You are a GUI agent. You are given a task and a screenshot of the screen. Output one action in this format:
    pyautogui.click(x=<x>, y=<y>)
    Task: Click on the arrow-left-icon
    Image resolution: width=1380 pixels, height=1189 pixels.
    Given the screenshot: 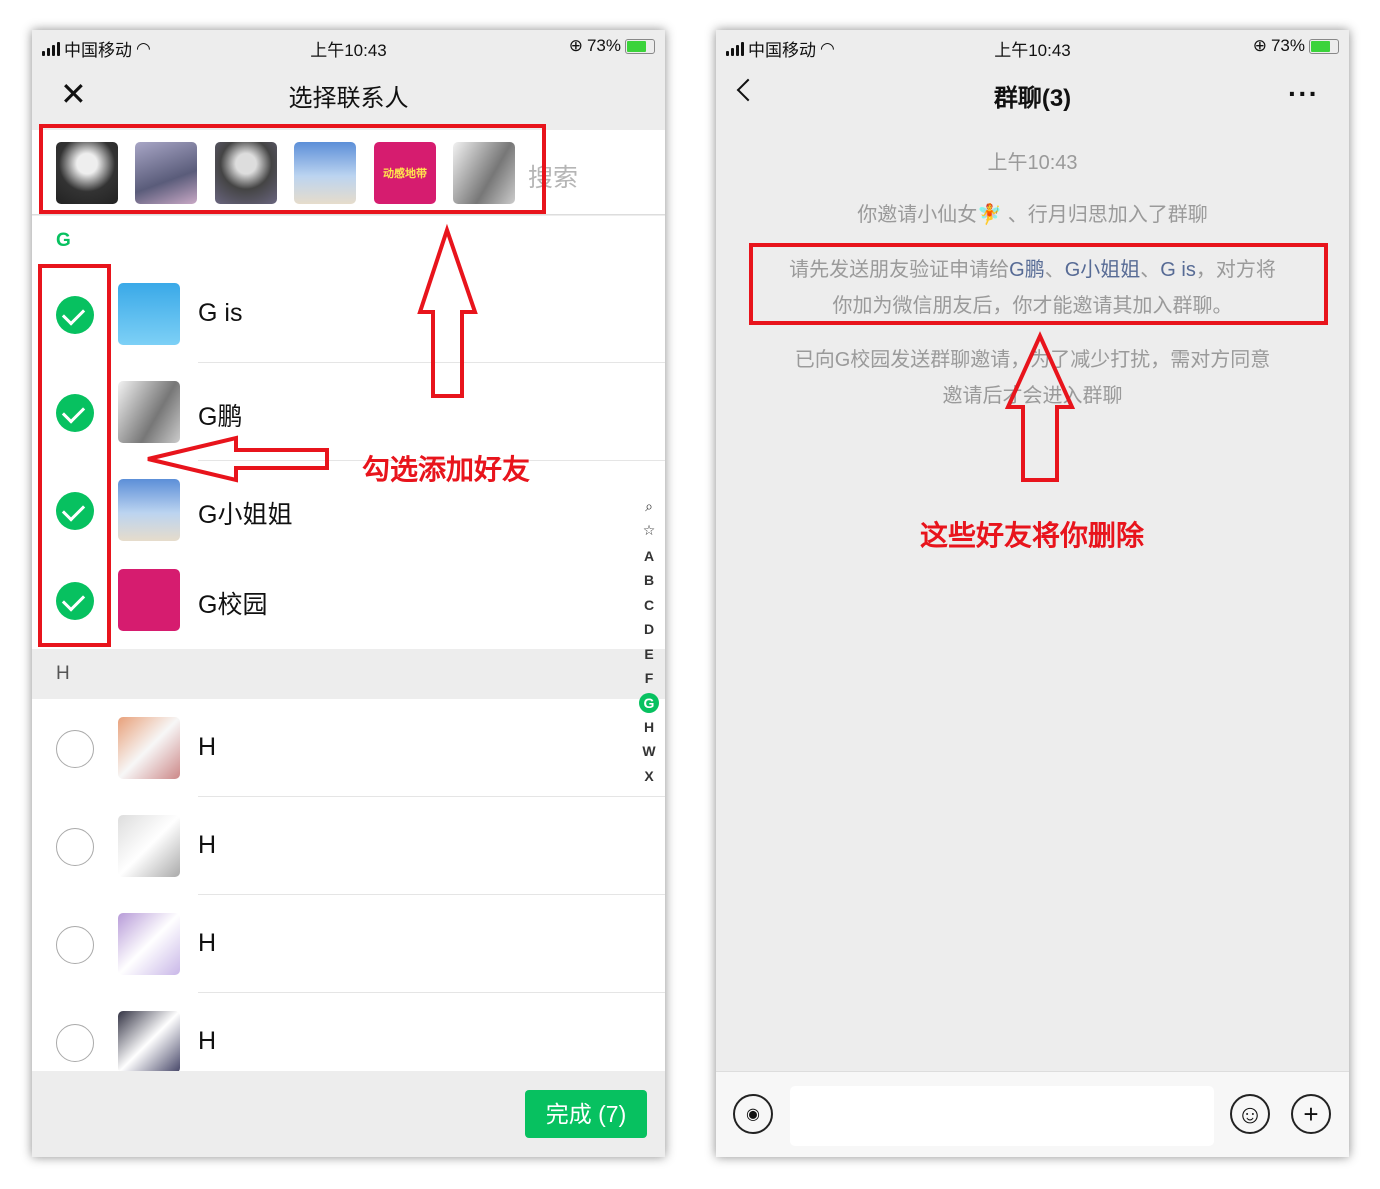 What is the action you would take?
    pyautogui.click(x=238, y=459)
    